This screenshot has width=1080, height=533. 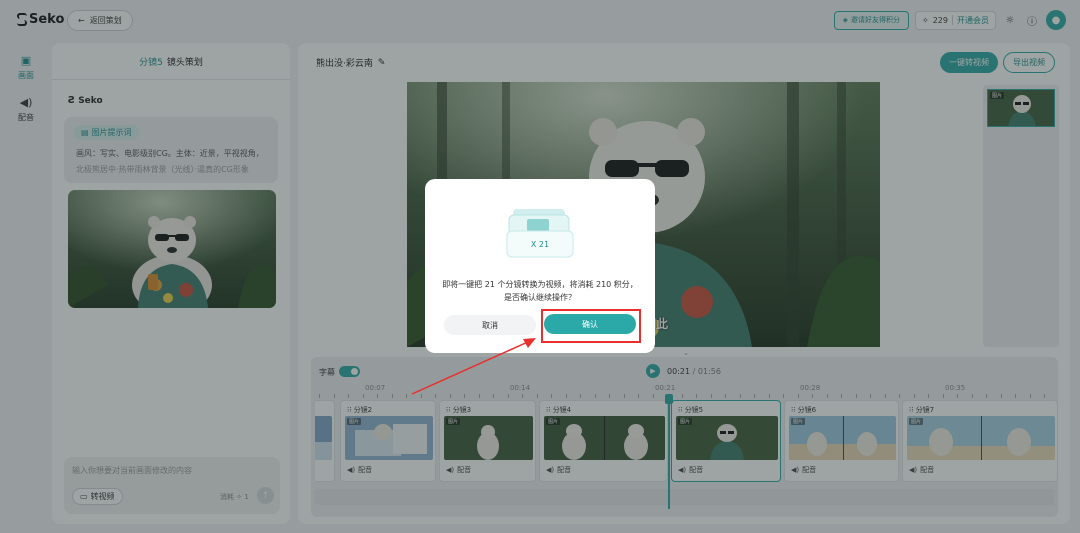 What do you see at coordinates (591, 326) in the screenshot?
I see `annotation-highlight-box` at bounding box center [591, 326].